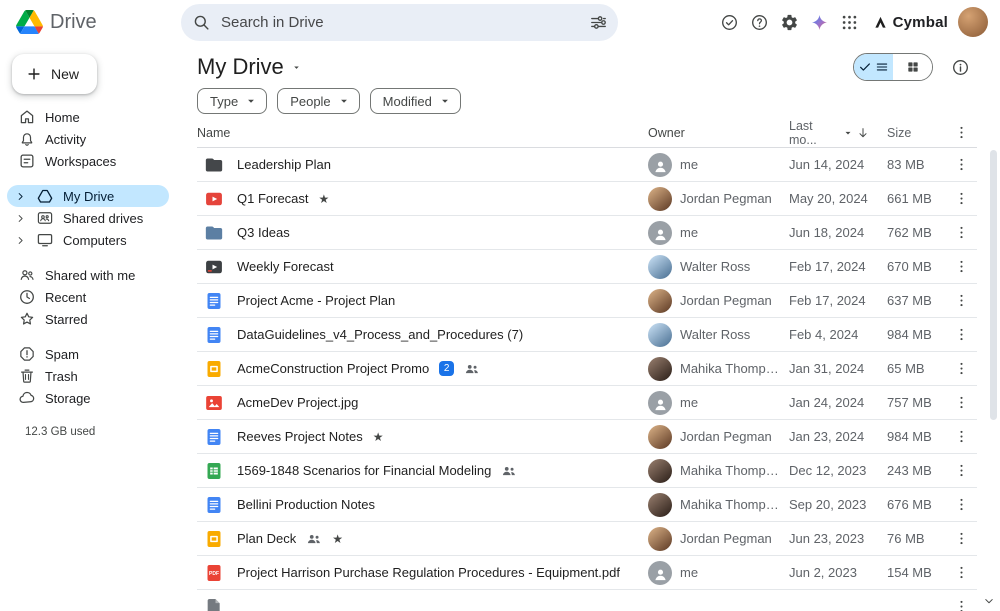 The image size is (1000, 611). Describe the element at coordinates (240, 66) in the screenshot. I see `page-title: My Drive` at that location.